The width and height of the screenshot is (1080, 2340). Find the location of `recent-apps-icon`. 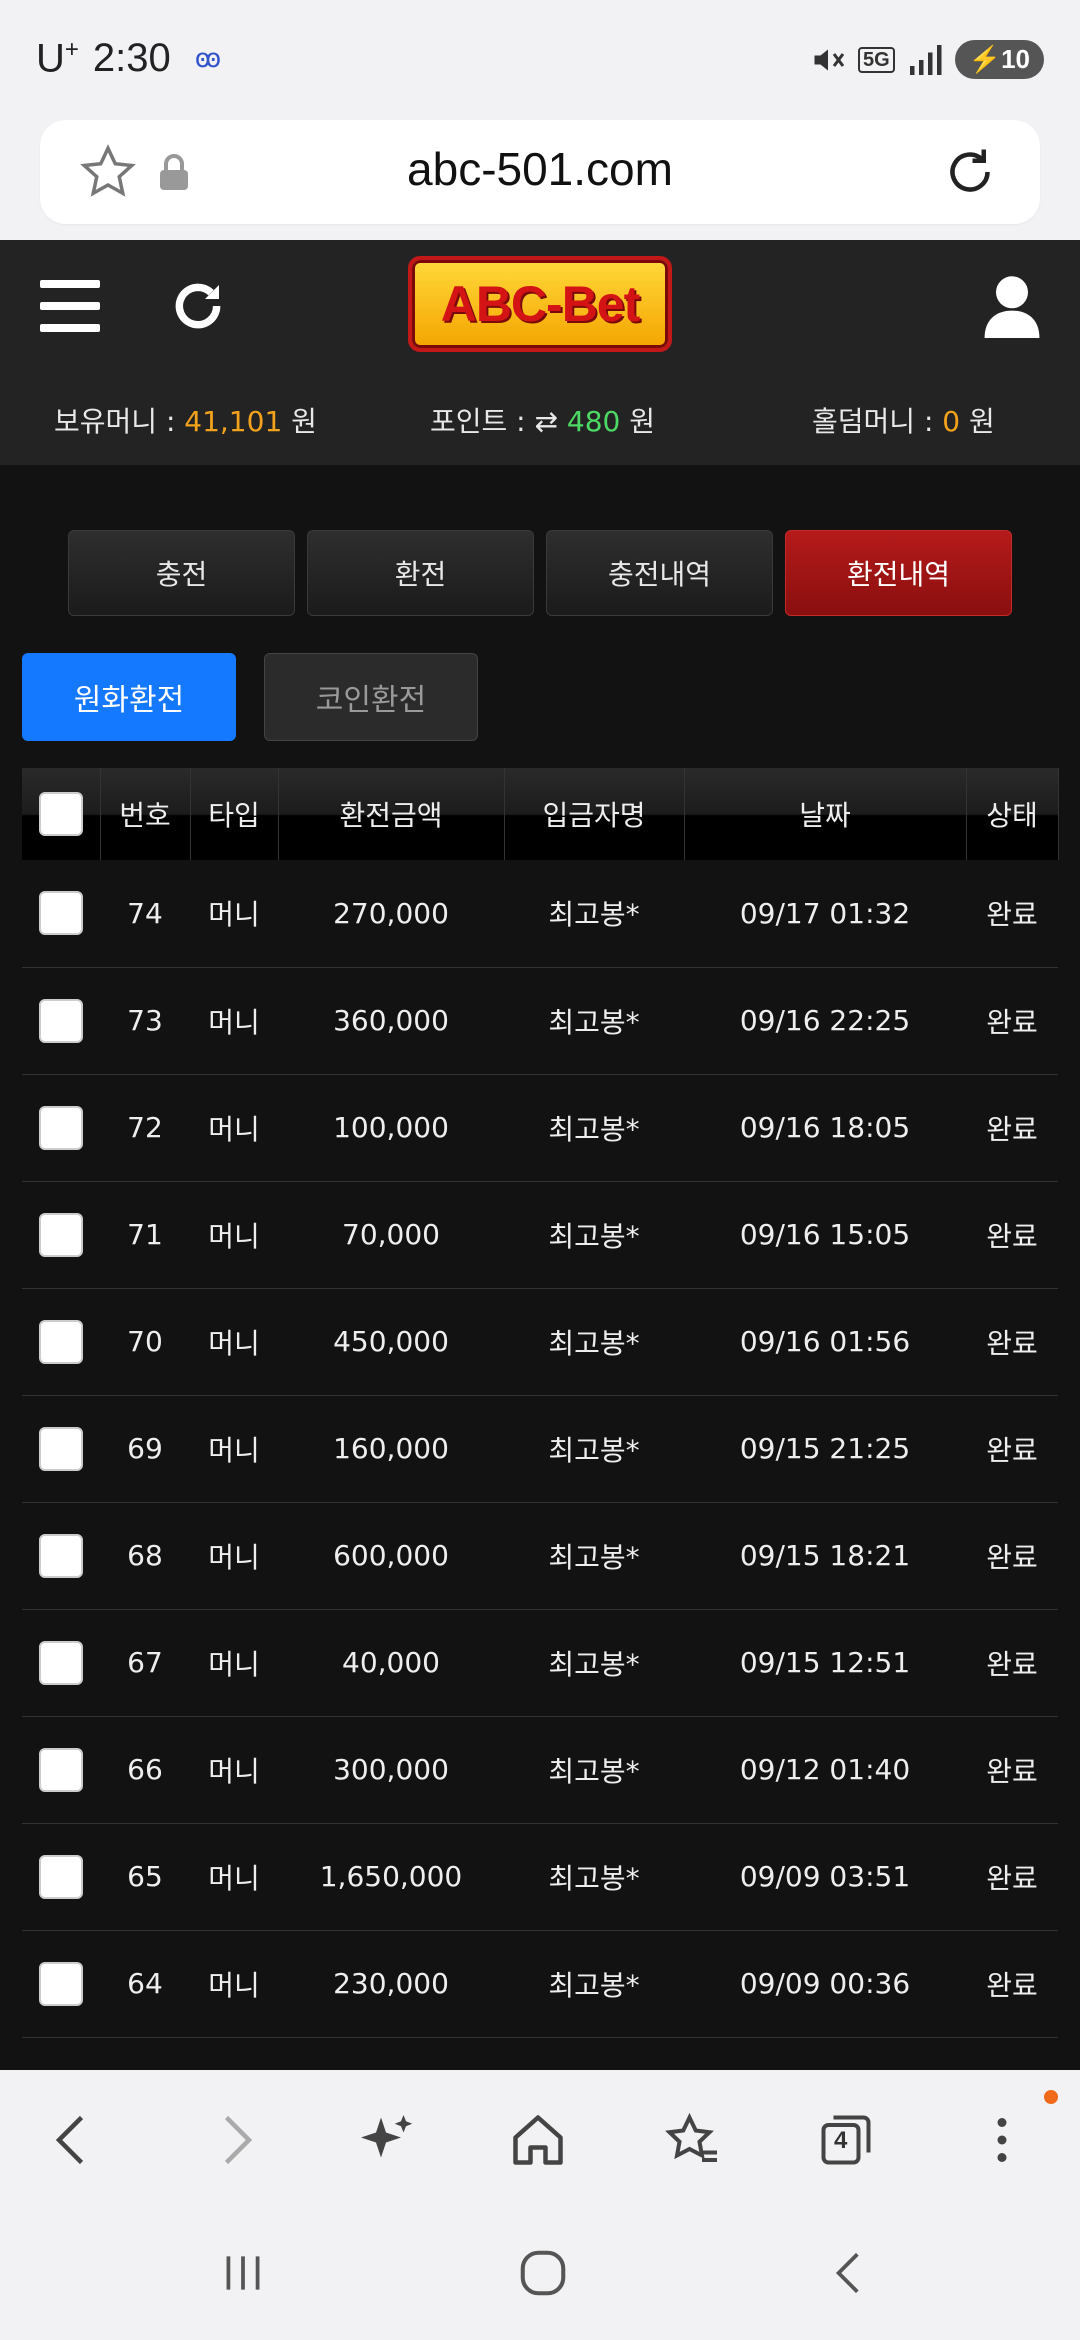

recent-apps-icon is located at coordinates (243, 2273).